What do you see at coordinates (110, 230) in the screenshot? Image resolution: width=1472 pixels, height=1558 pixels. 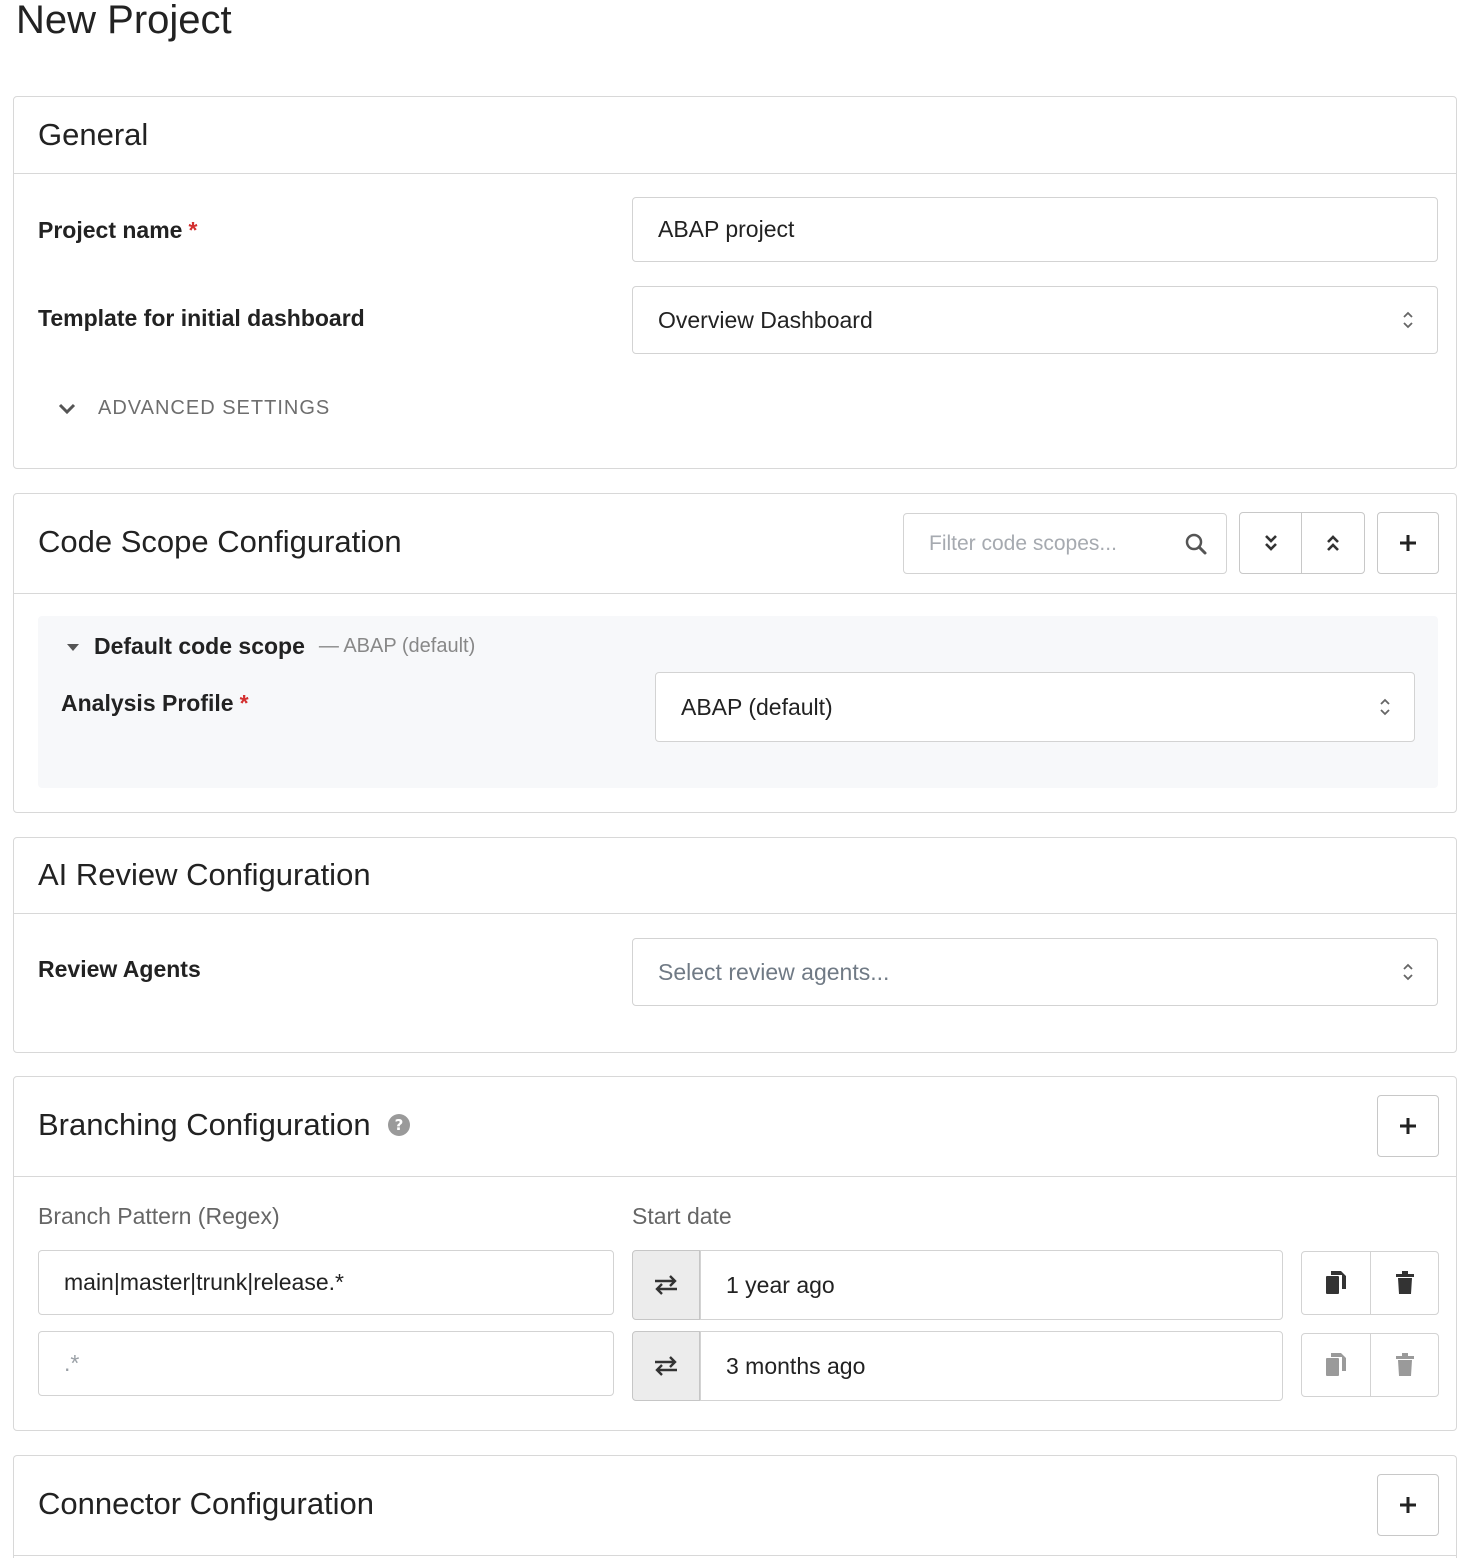 I see `project-name-label-text: Project name` at bounding box center [110, 230].